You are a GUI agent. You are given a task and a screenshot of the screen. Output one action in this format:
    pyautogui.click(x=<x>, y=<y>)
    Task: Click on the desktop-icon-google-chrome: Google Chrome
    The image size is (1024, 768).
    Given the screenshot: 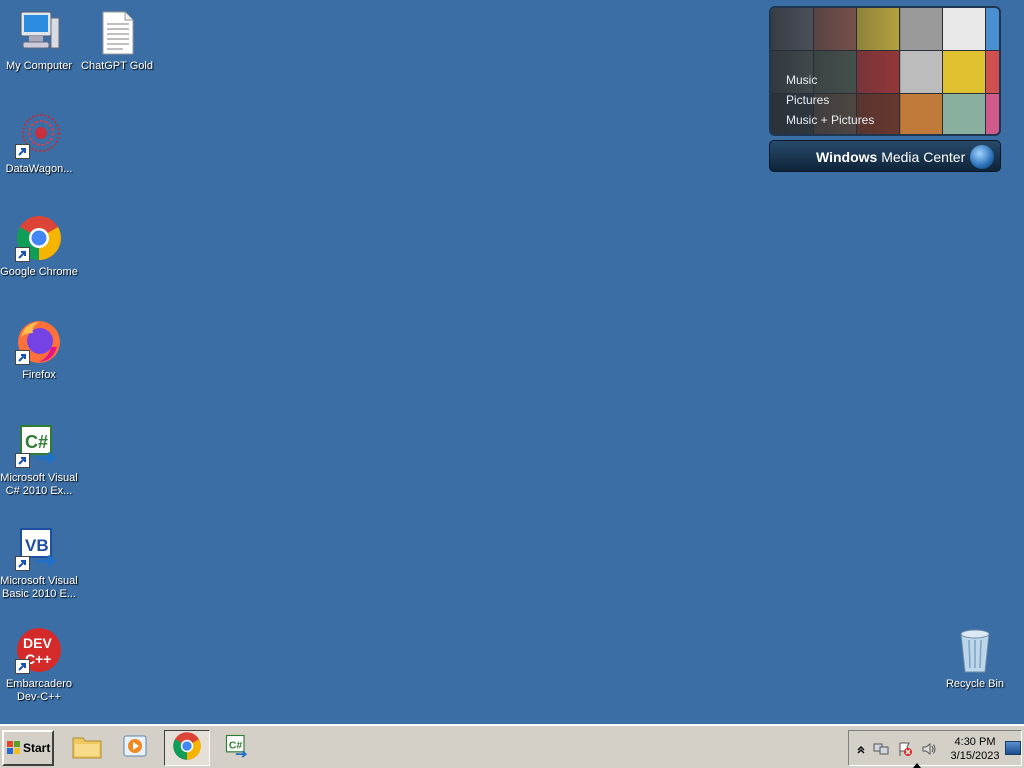 What is the action you would take?
    pyautogui.click(x=39, y=246)
    